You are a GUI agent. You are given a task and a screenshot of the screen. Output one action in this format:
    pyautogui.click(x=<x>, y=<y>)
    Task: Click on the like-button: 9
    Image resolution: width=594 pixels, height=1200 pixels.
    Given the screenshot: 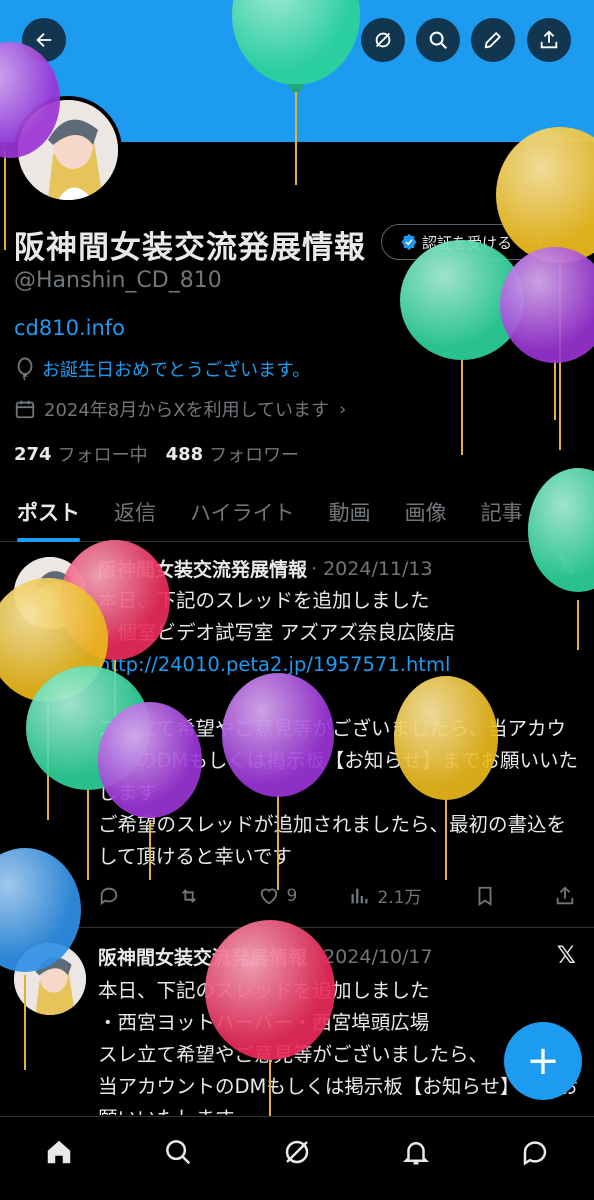 What is the action you would take?
    pyautogui.click(x=277, y=896)
    